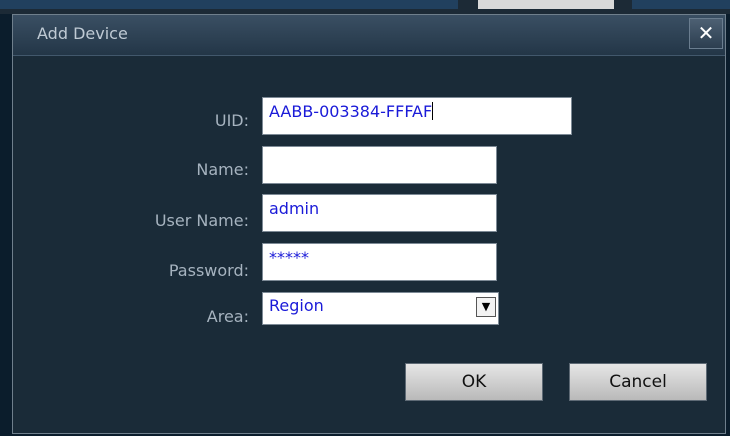  What do you see at coordinates (474, 382) in the screenshot?
I see `ok-button: OK` at bounding box center [474, 382].